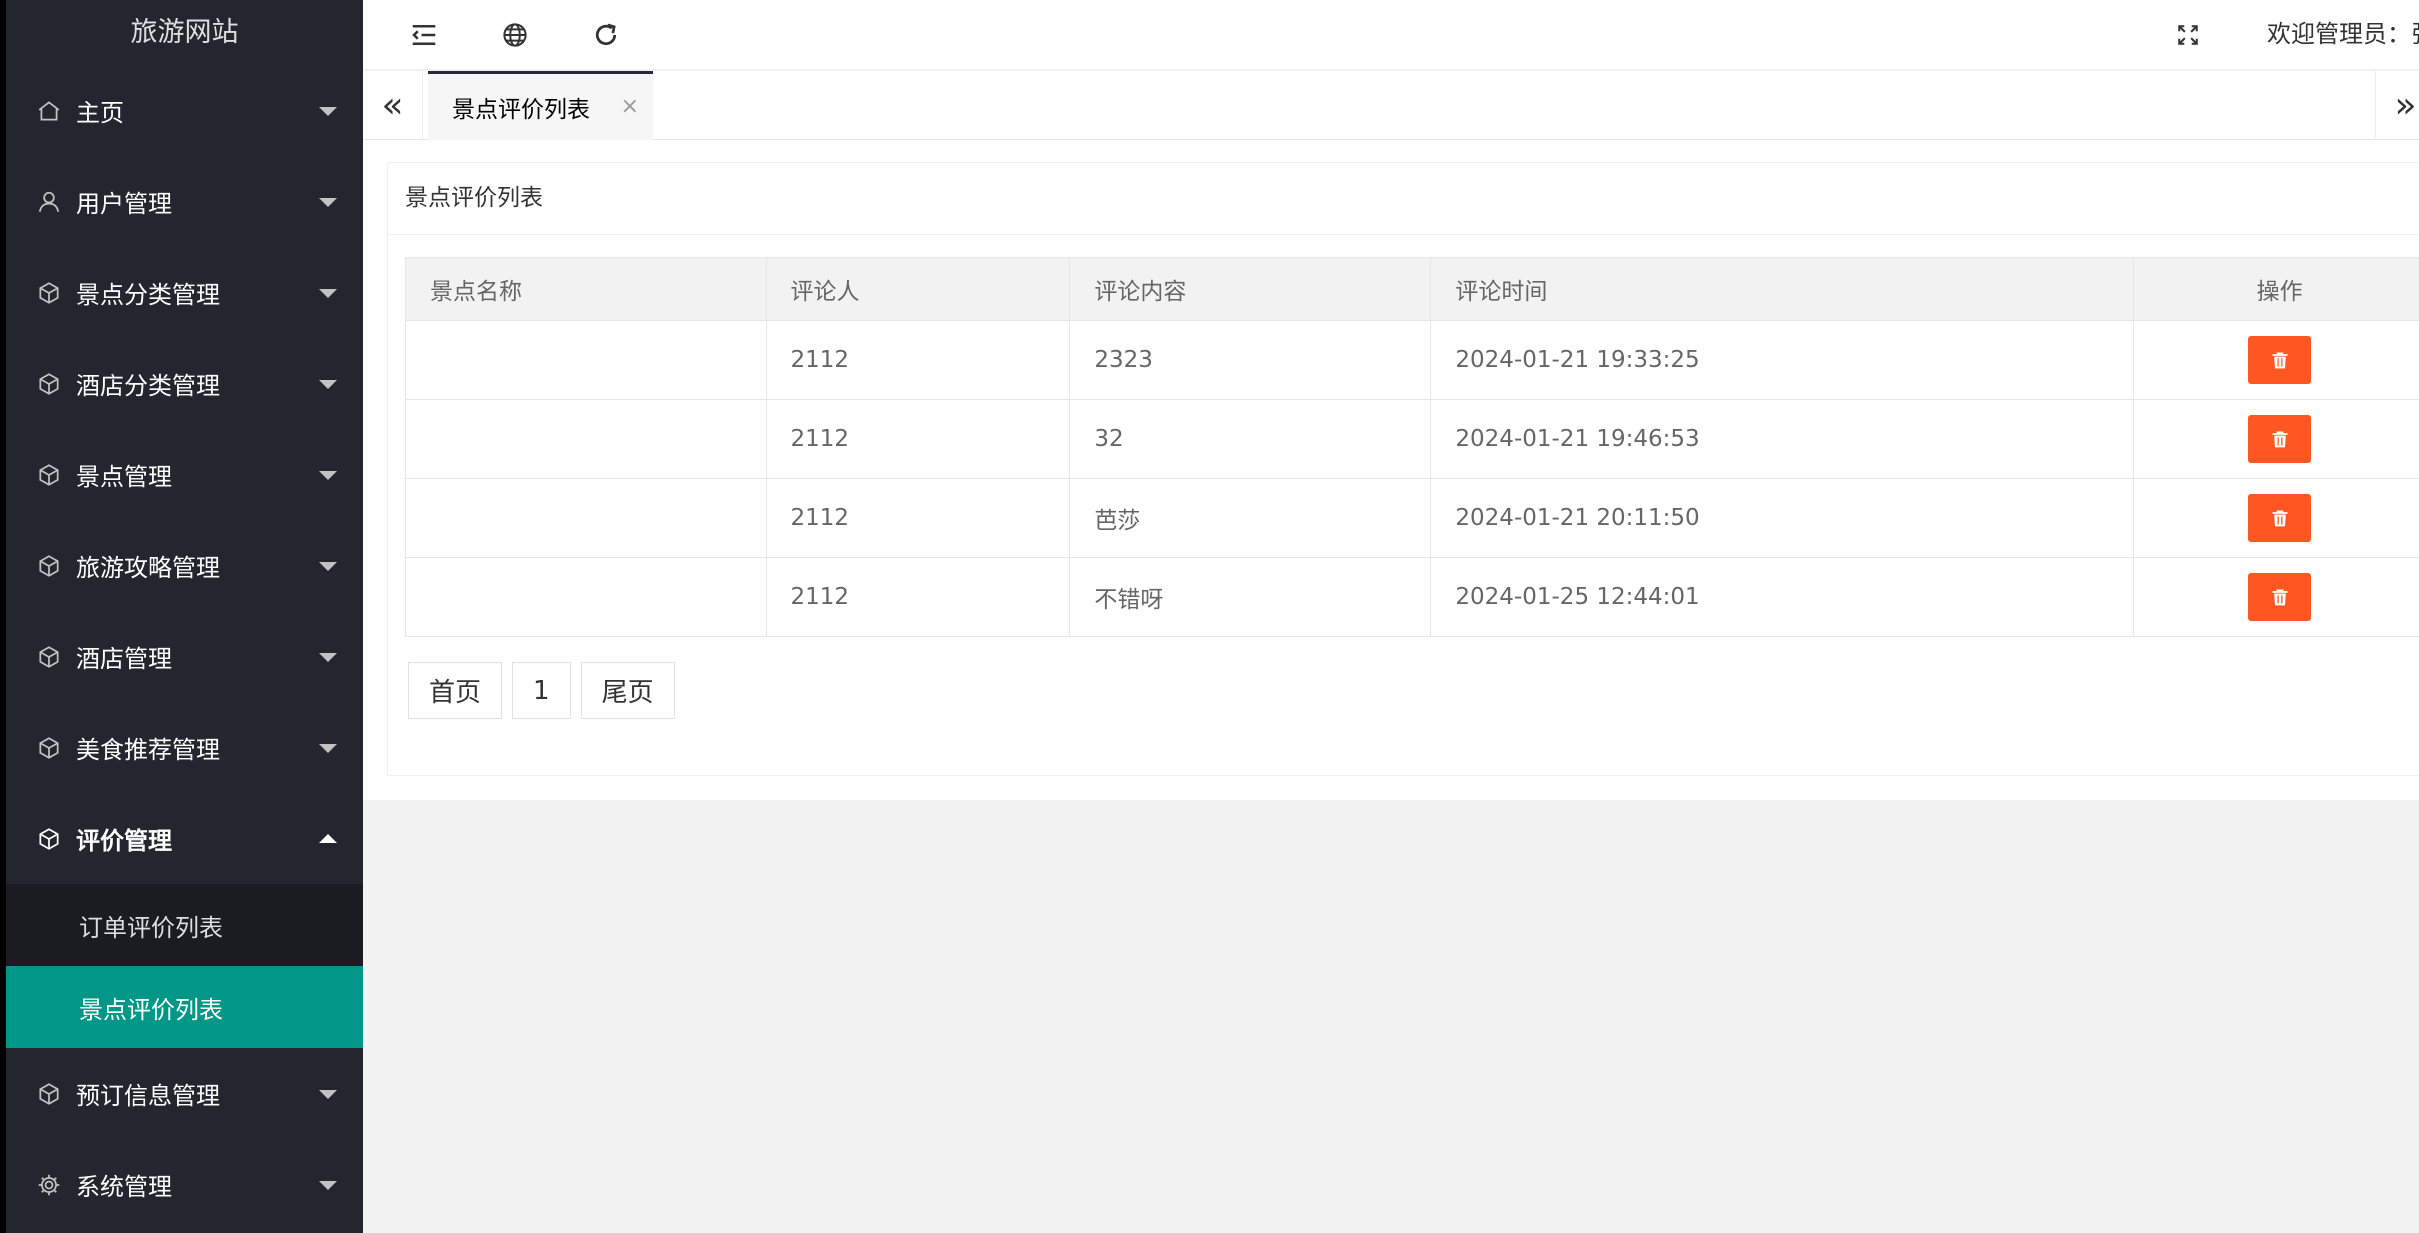 Image resolution: width=2419 pixels, height=1233 pixels. Describe the element at coordinates (49, 111) in the screenshot. I see `home-icon` at that location.